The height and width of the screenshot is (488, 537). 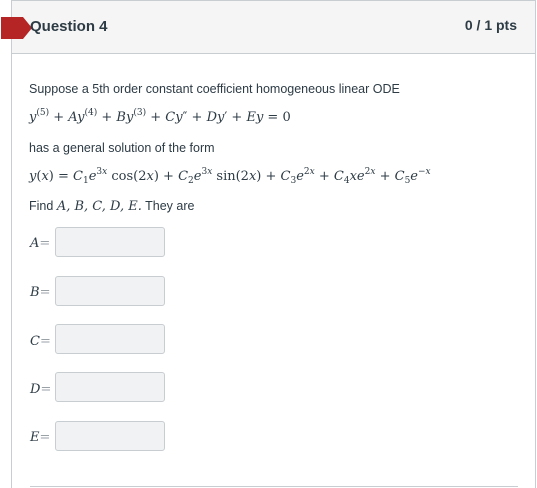 What do you see at coordinates (110, 339) in the screenshot?
I see `answer-input-c` at bounding box center [110, 339].